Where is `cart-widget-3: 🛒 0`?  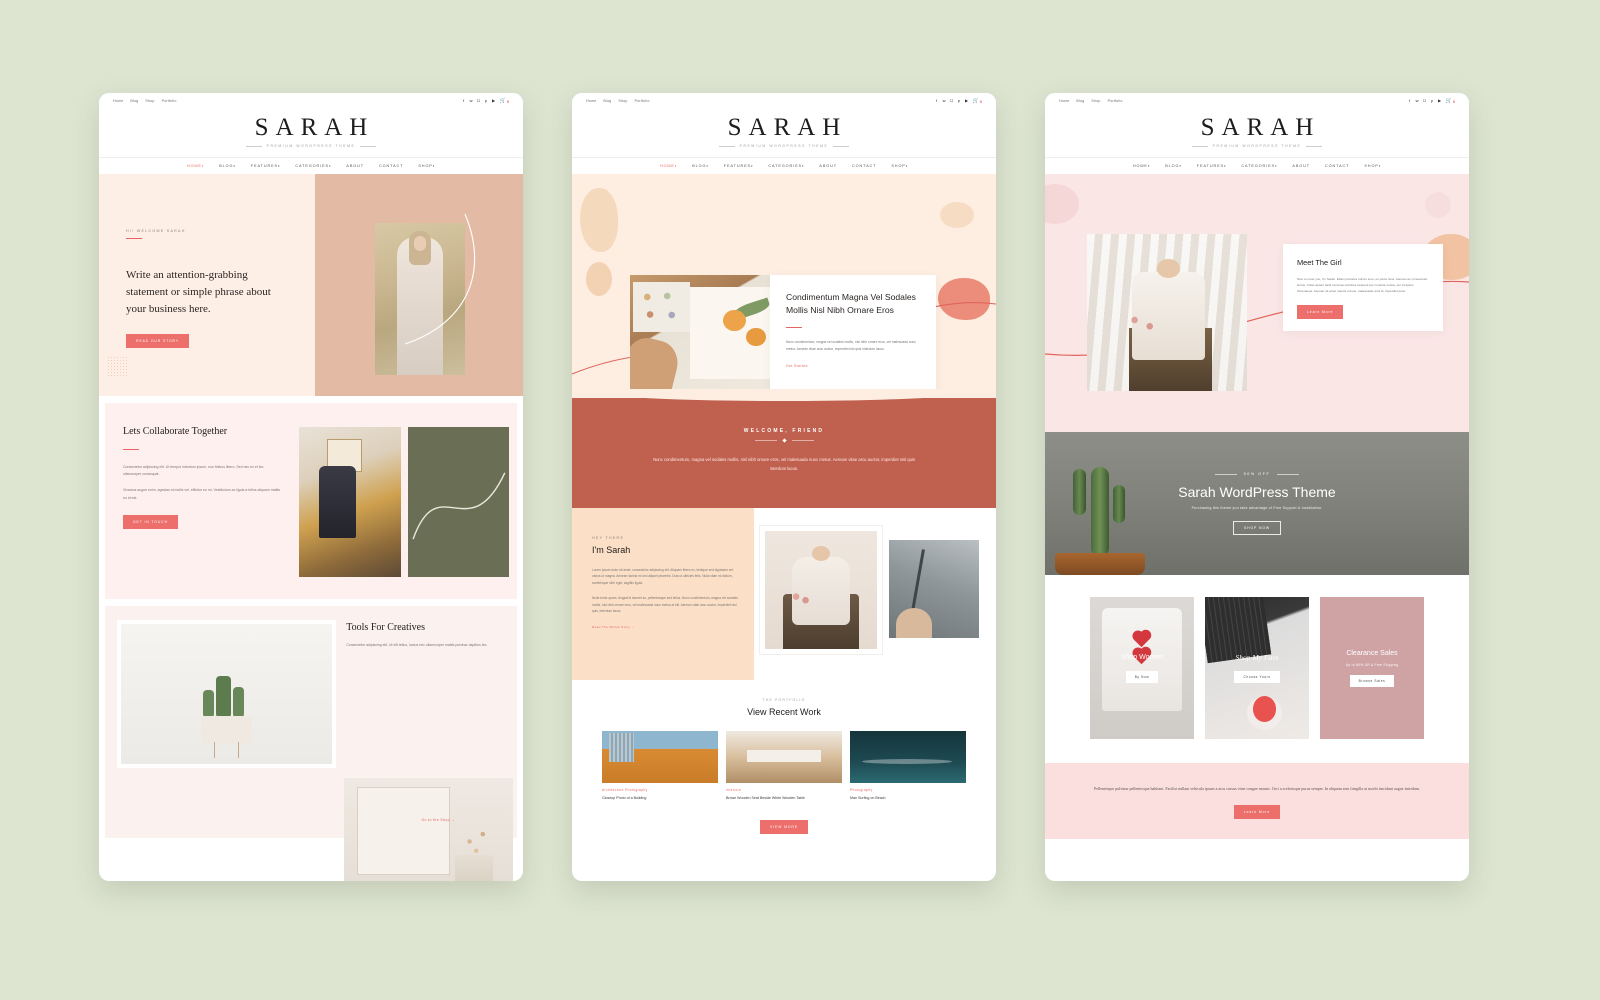 cart-widget-3: 🛒 0 is located at coordinates (1450, 100).